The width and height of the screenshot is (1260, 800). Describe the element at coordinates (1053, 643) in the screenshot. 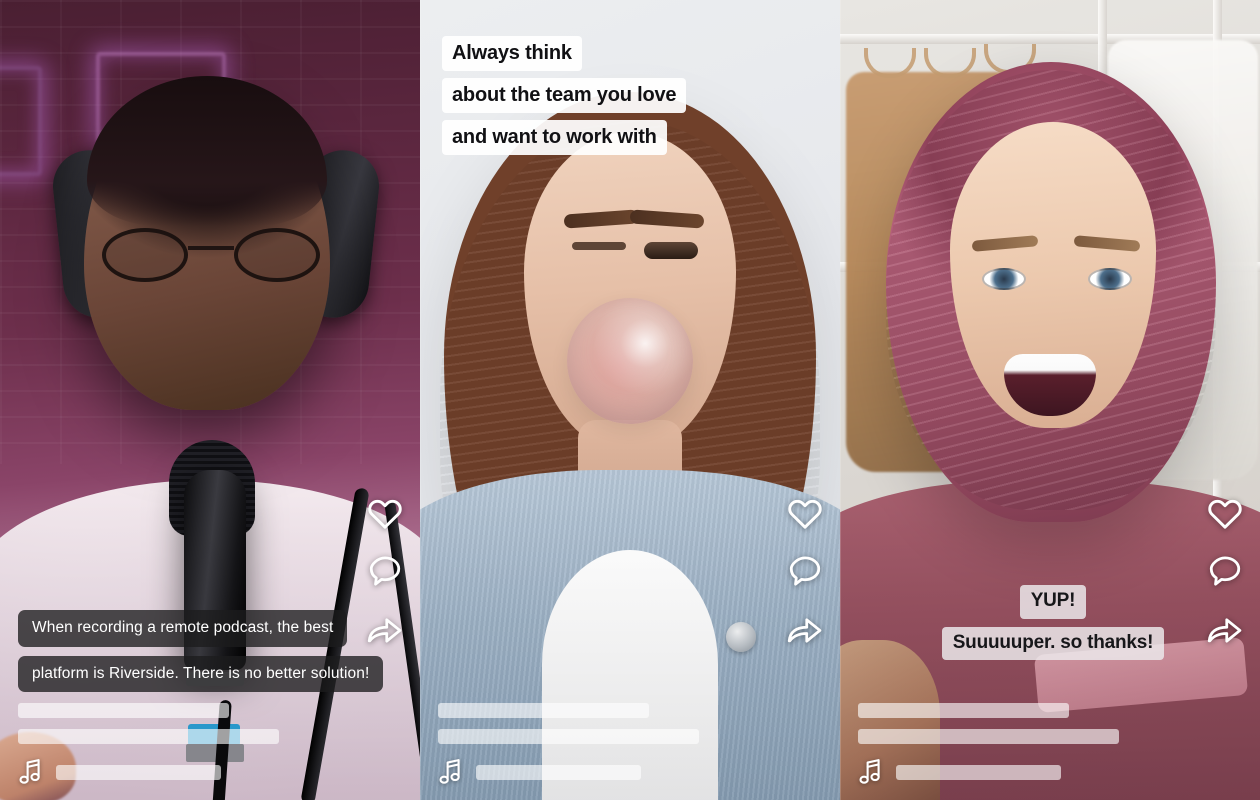

I see `caption-line: Suuuuuper. so thanks!` at that location.